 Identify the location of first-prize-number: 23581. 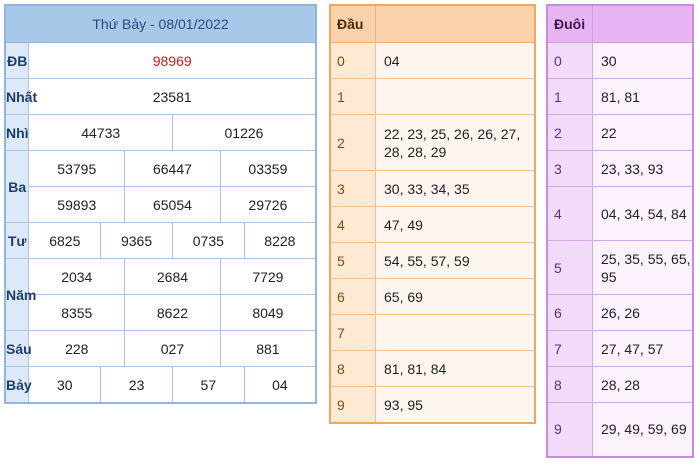
(172, 96).